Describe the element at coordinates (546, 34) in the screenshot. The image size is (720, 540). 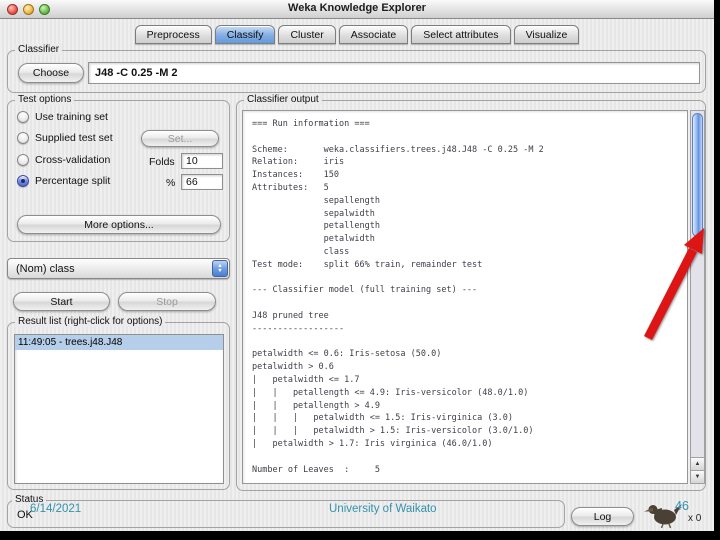
I see `tab-visualize: Visualize` at that location.